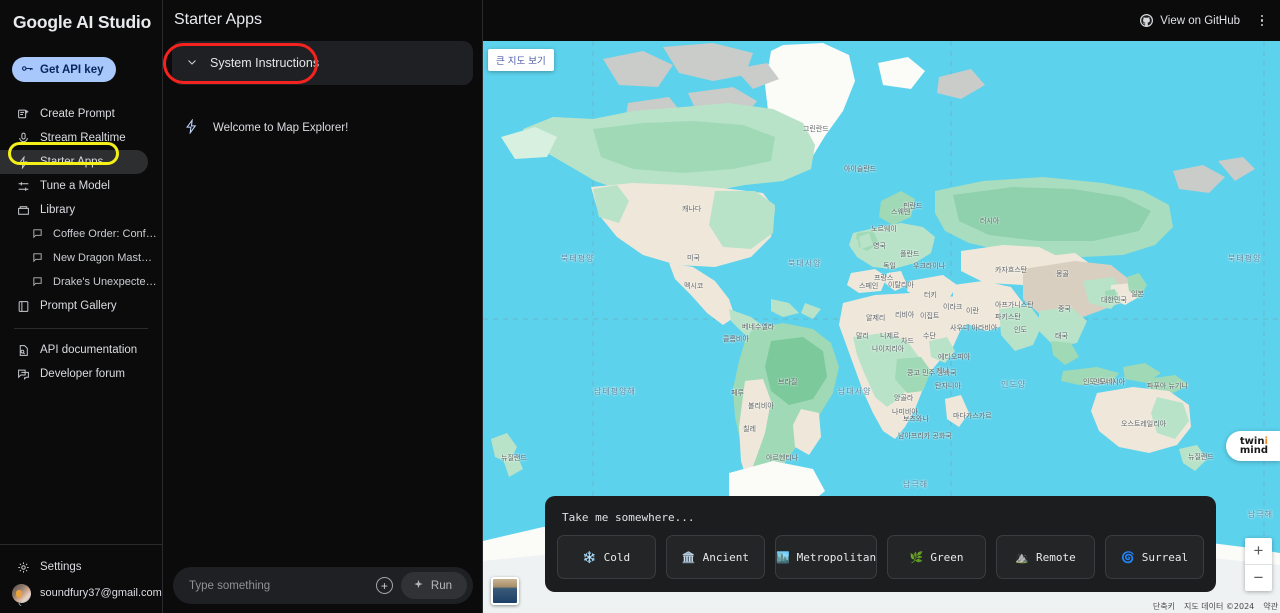  What do you see at coordinates (23, 567) in the screenshot?
I see `gear-icon` at bounding box center [23, 567].